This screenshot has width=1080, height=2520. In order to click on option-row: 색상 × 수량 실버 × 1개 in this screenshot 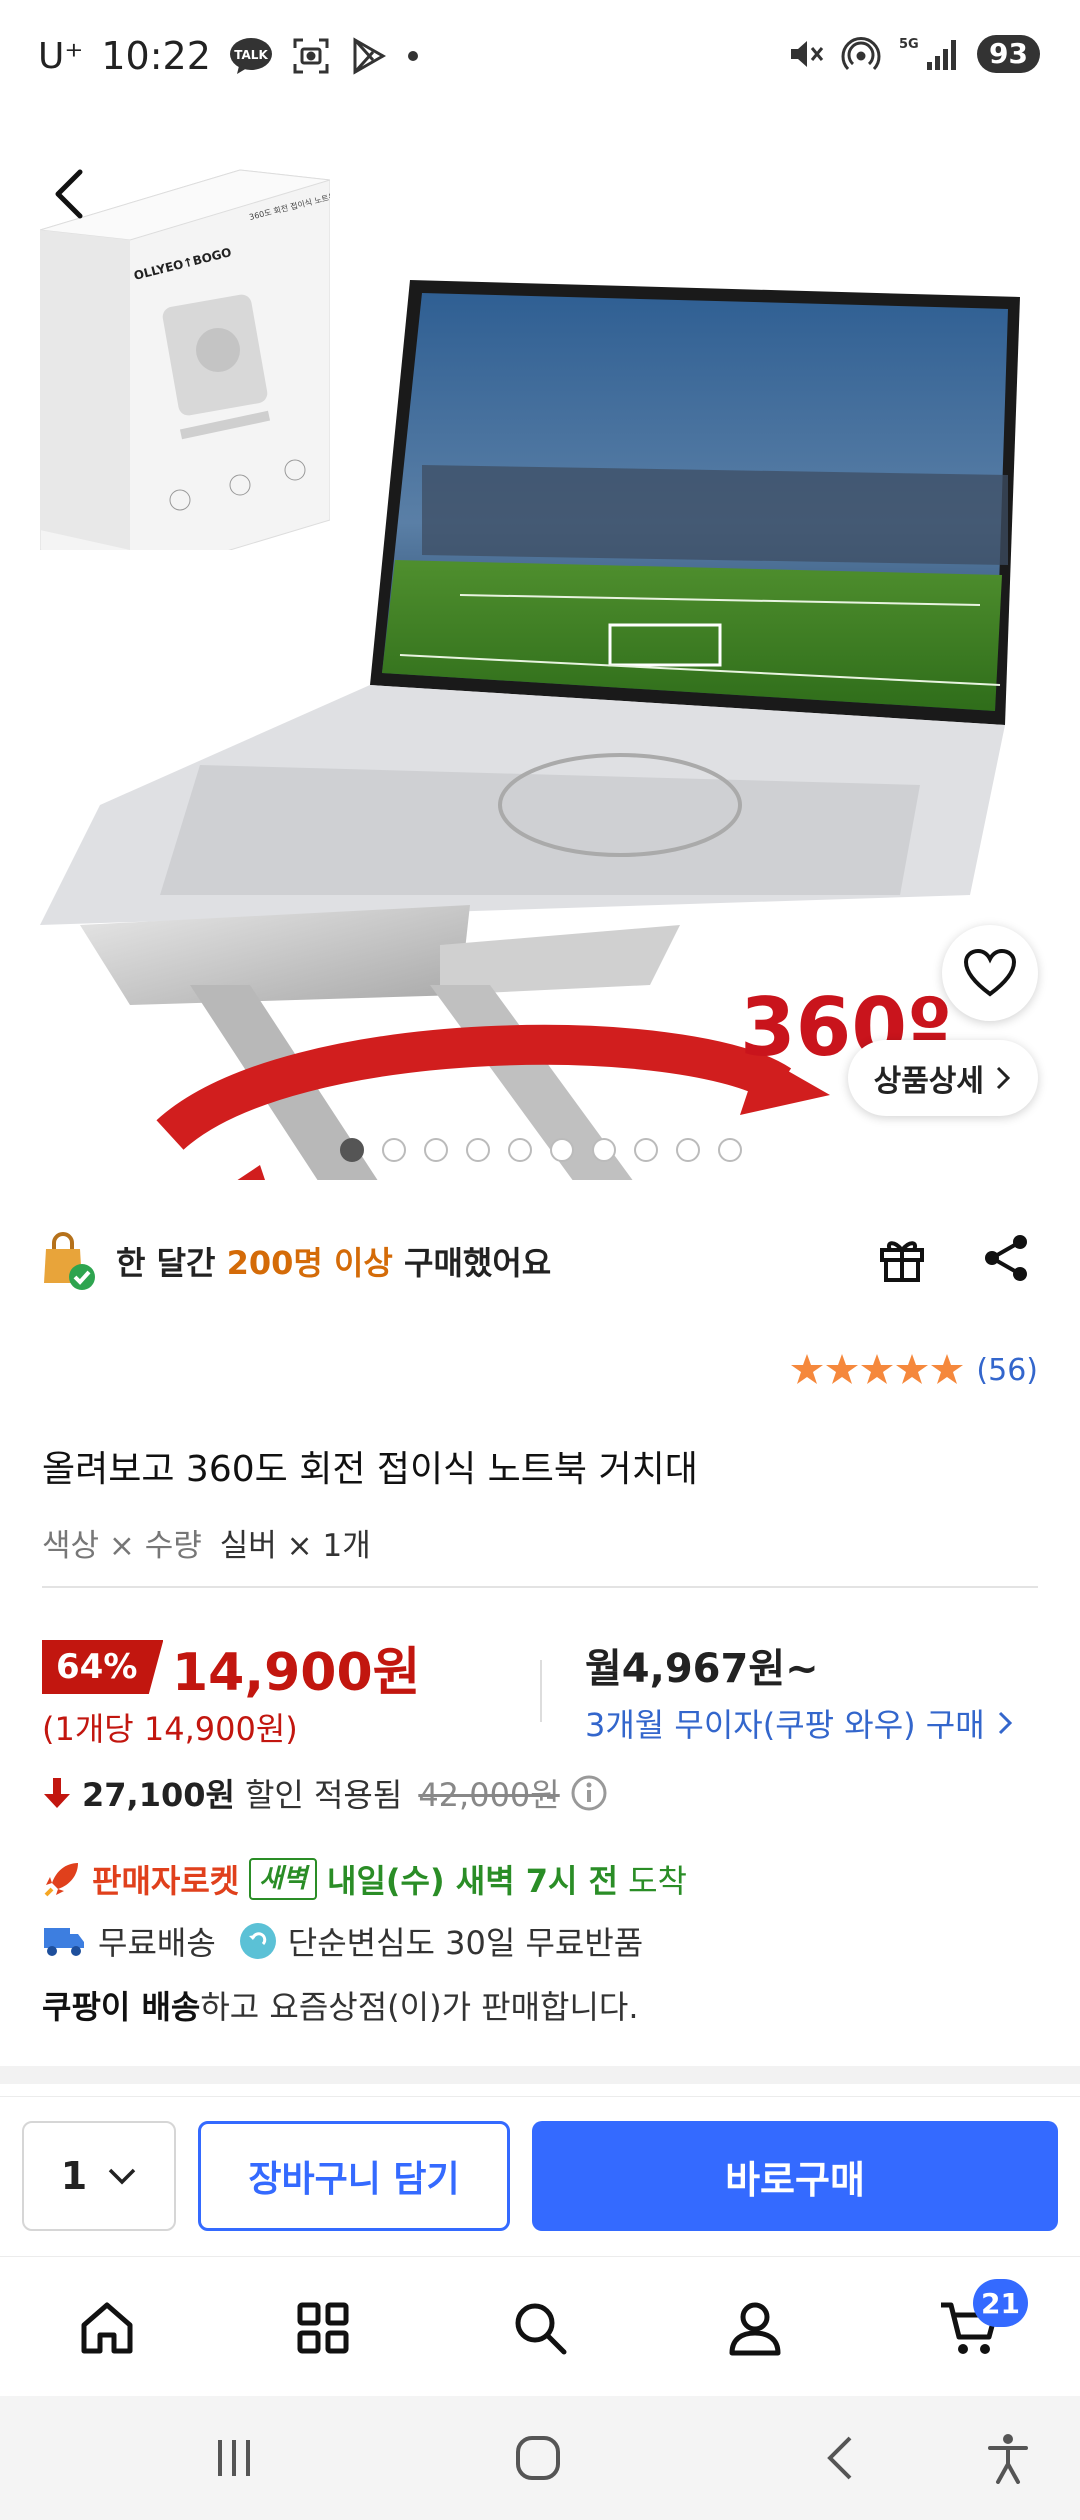, I will do `click(206, 1542)`.